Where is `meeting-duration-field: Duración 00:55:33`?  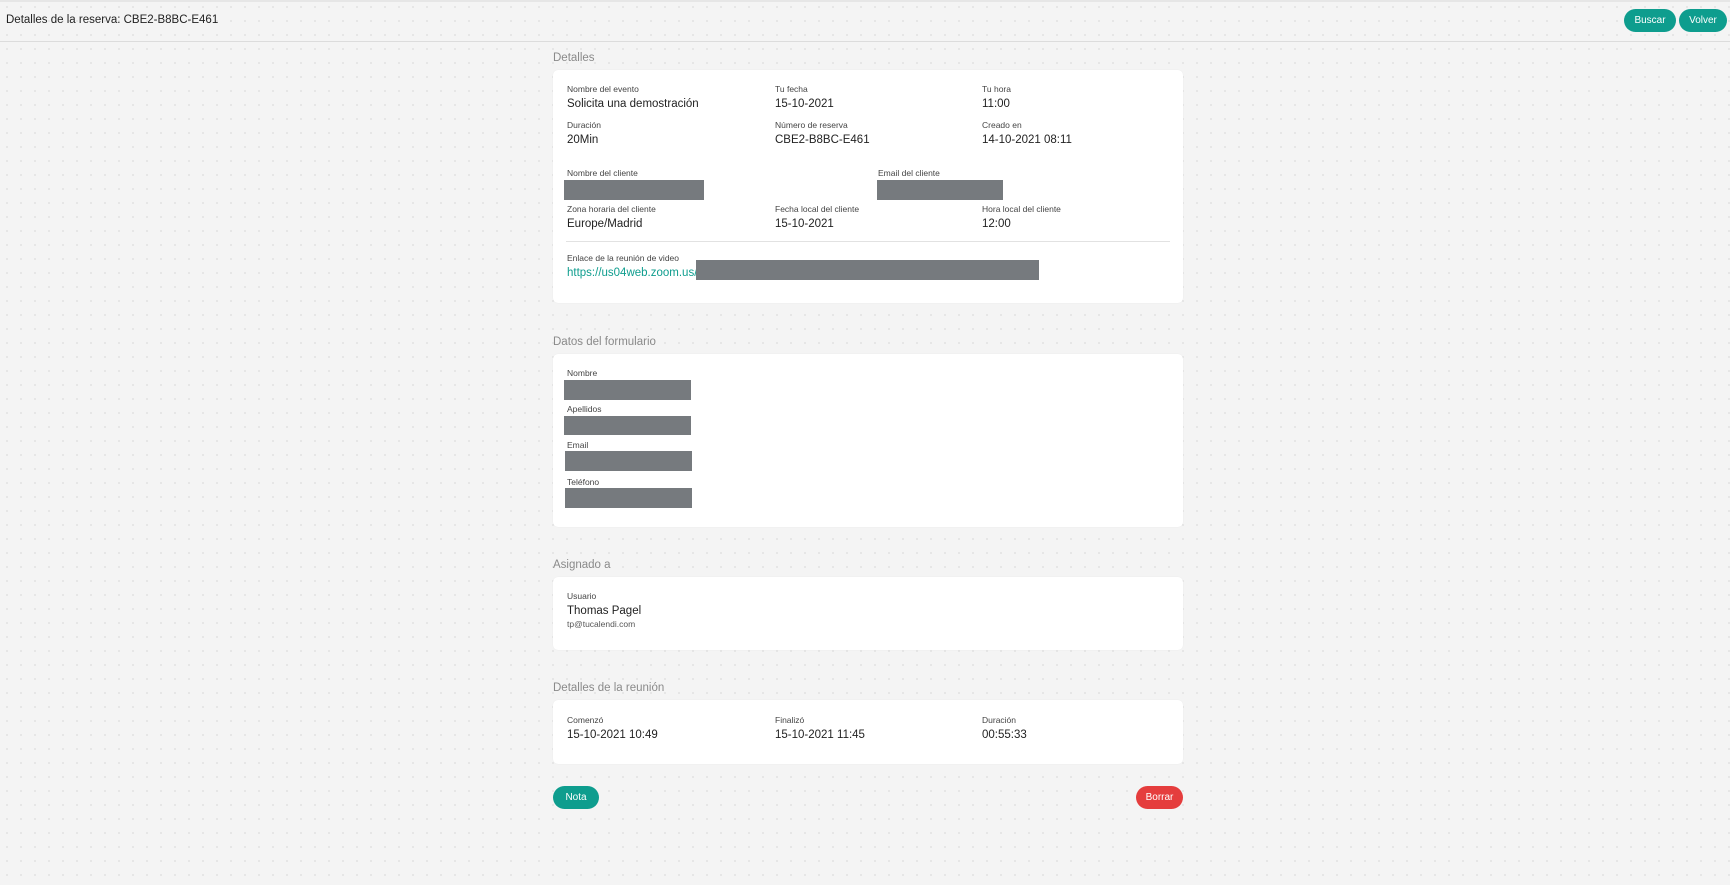 meeting-duration-field: Duración 00:55:33 is located at coordinates (1004, 729).